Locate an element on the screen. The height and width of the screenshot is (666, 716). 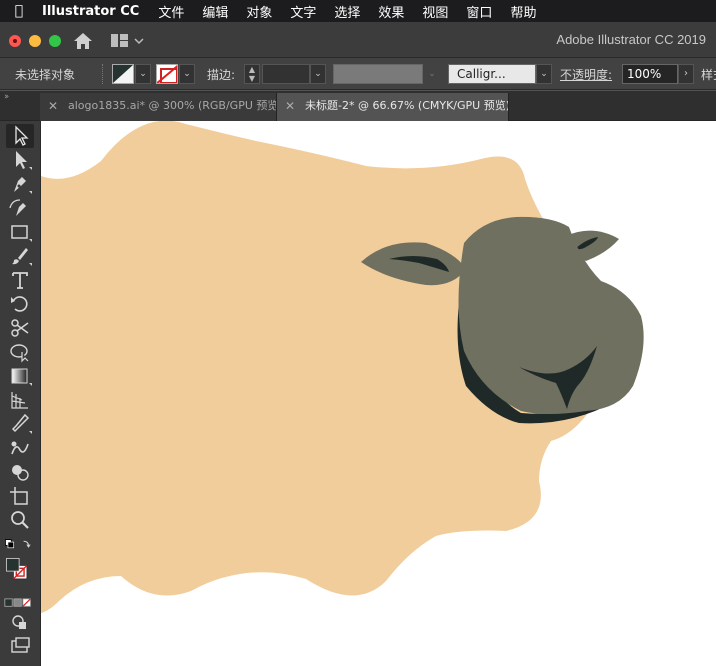
color-mode-buttons is located at coordinates (21, 599).